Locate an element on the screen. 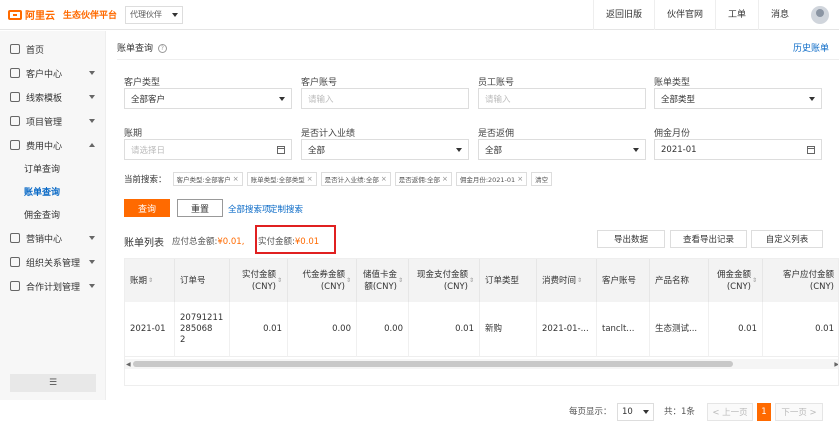  billing-icon is located at coordinates (15, 145).